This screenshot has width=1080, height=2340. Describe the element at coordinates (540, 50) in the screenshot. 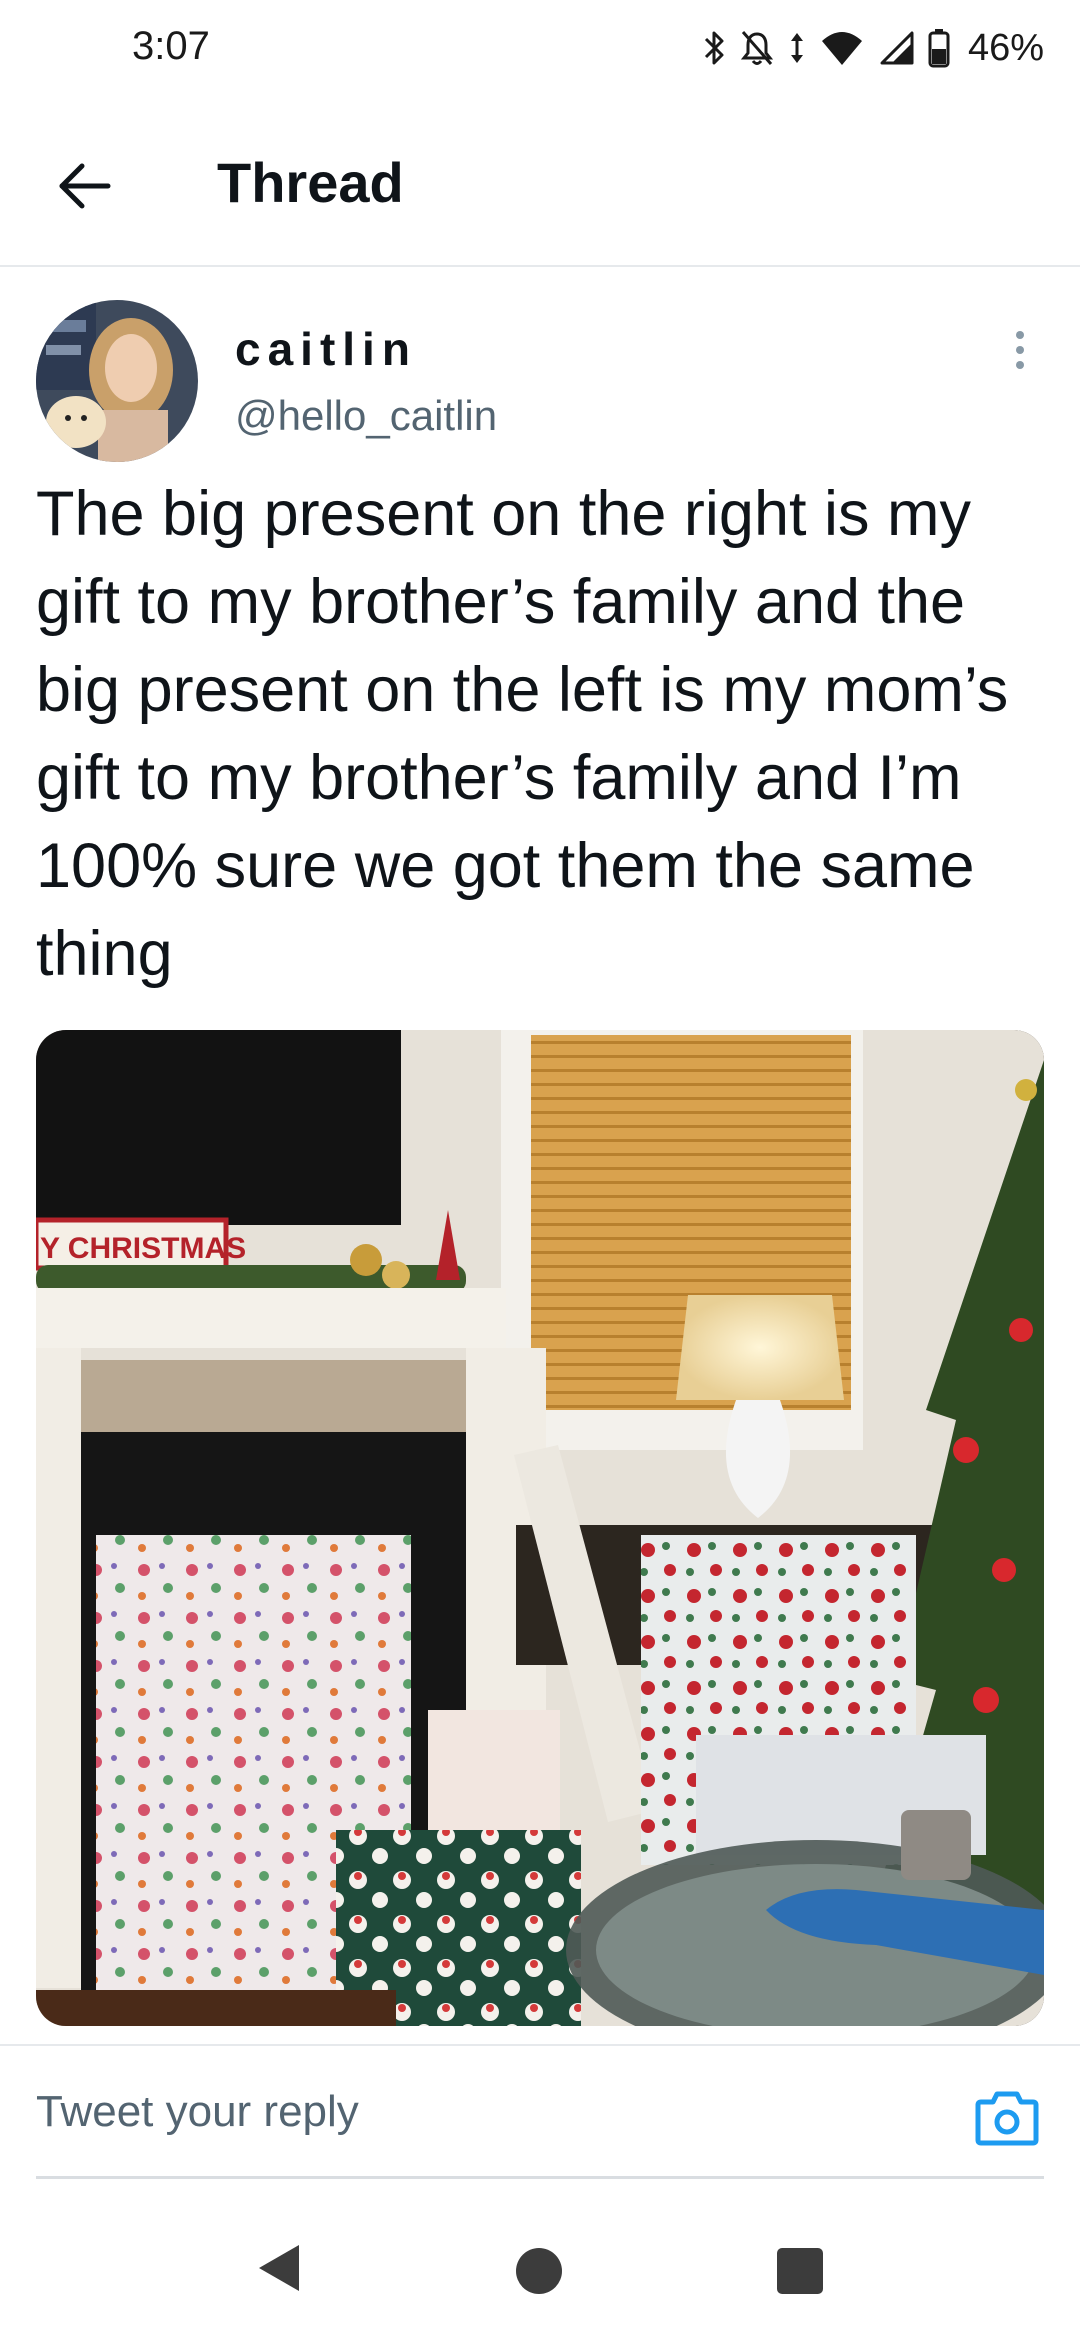

I see `status-bar: 3:07 46%` at that location.